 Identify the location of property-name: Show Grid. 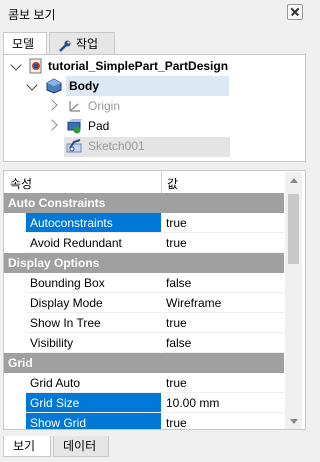
(93, 421).